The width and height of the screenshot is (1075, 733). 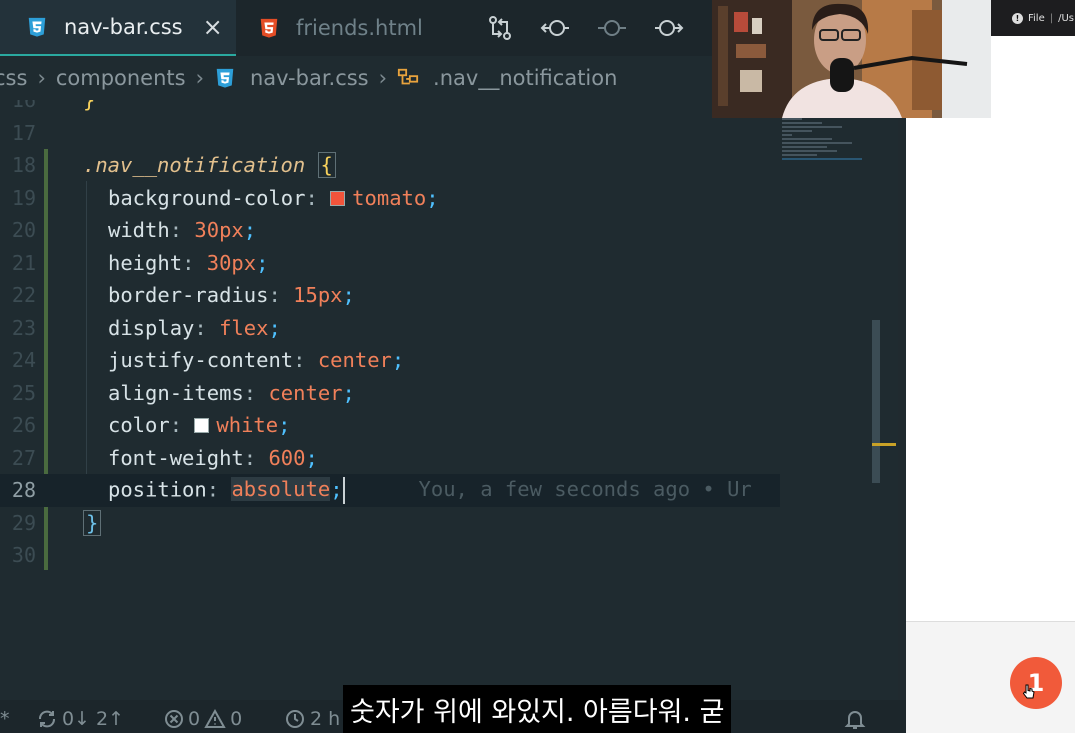 What do you see at coordinates (525, 78) in the screenshot?
I see `breadcrumb-selector-label: .nav__notification` at bounding box center [525, 78].